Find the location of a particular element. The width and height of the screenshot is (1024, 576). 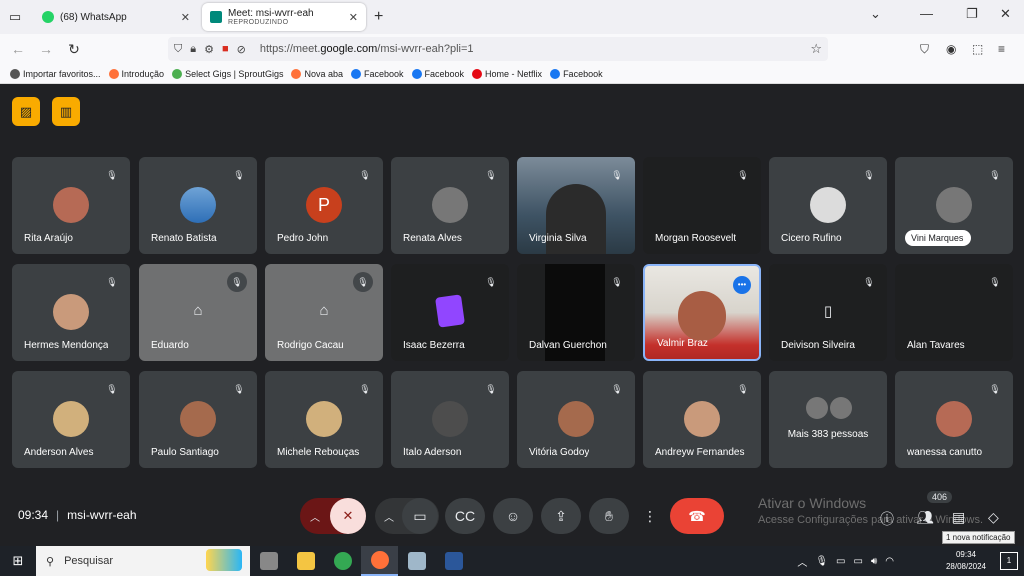

participant-tile: 🎙︎ Andreyw Fernandes is located at coordinates (702, 419).